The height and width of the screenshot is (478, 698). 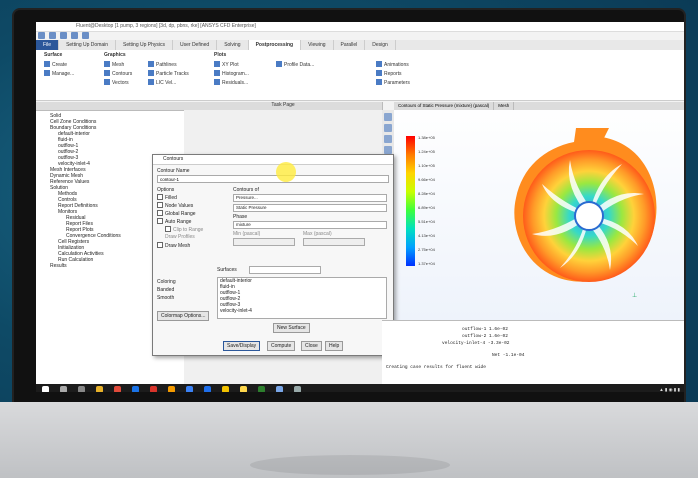 What do you see at coordinates (264, 242) in the screenshot?
I see `min-input` at bounding box center [264, 242].